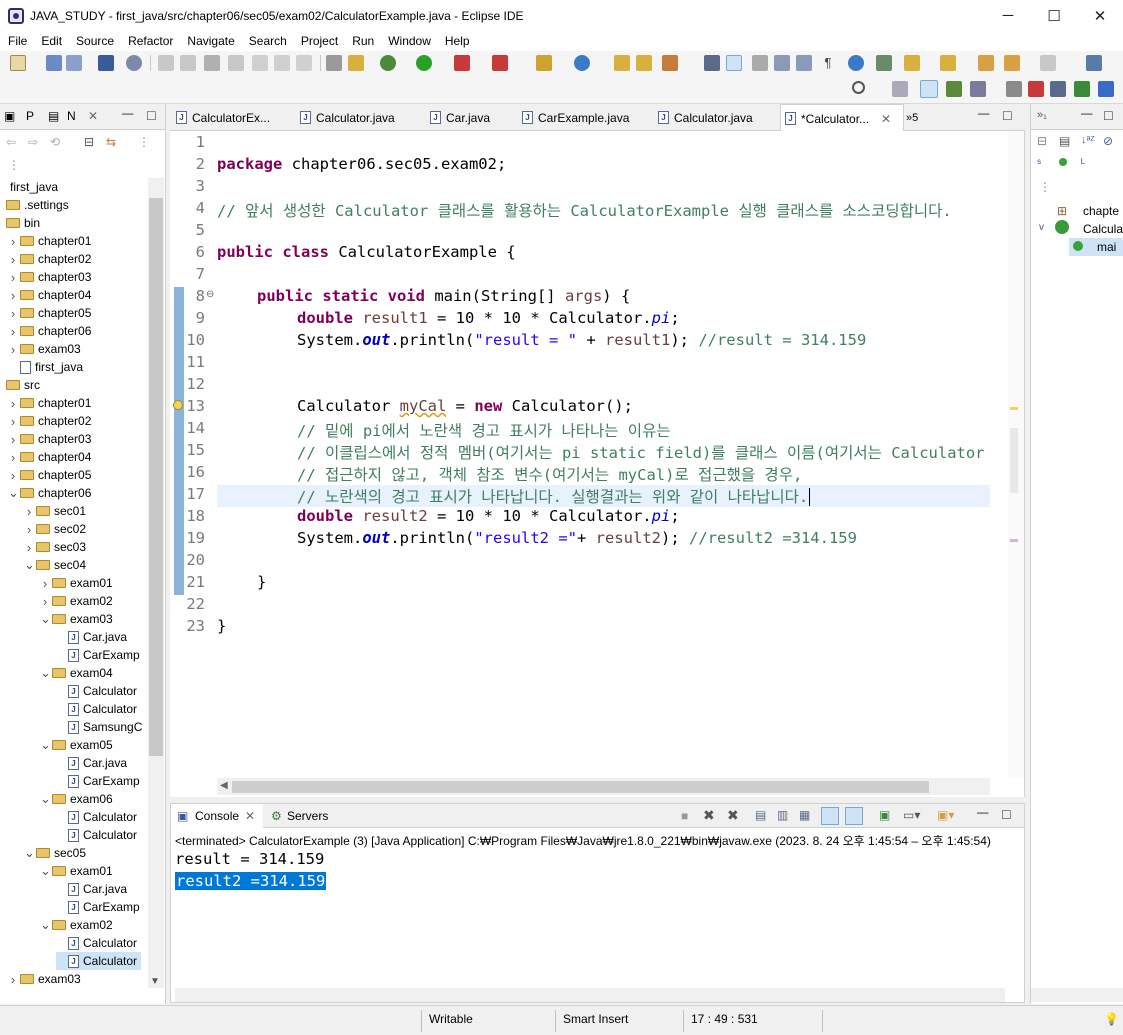 This screenshot has height=1035, width=1123. What do you see at coordinates (709, 815) in the screenshot?
I see `remove-launch-icon: ✖` at bounding box center [709, 815].